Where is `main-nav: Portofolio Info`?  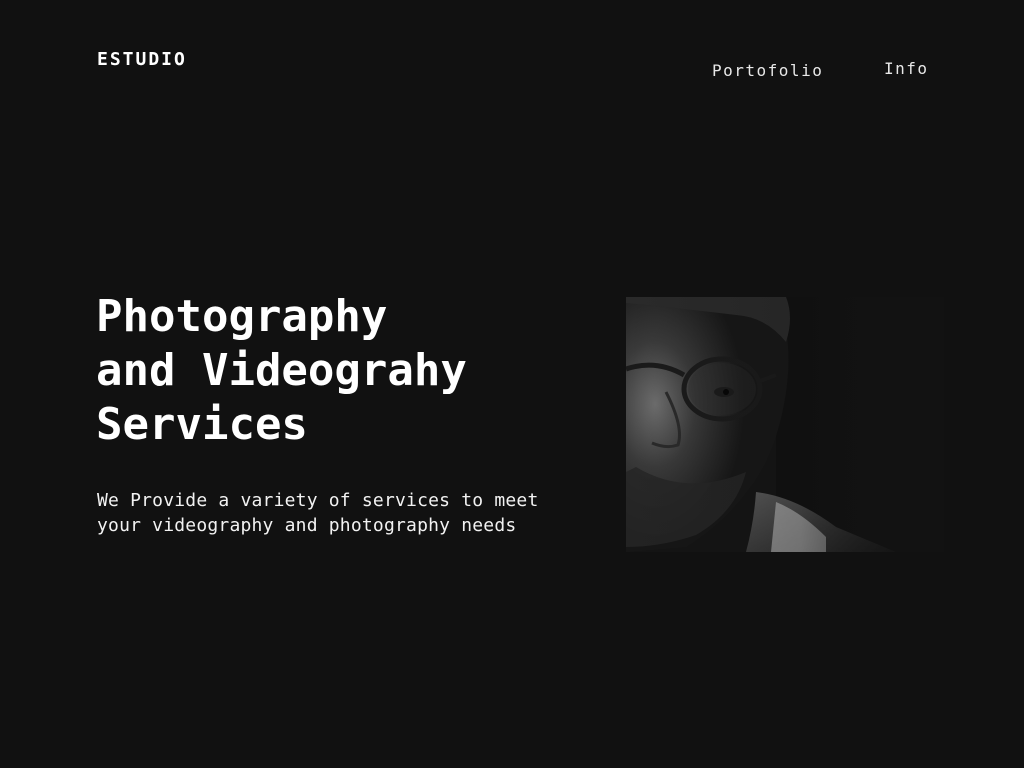 main-nav: Portofolio Info is located at coordinates (512, 70).